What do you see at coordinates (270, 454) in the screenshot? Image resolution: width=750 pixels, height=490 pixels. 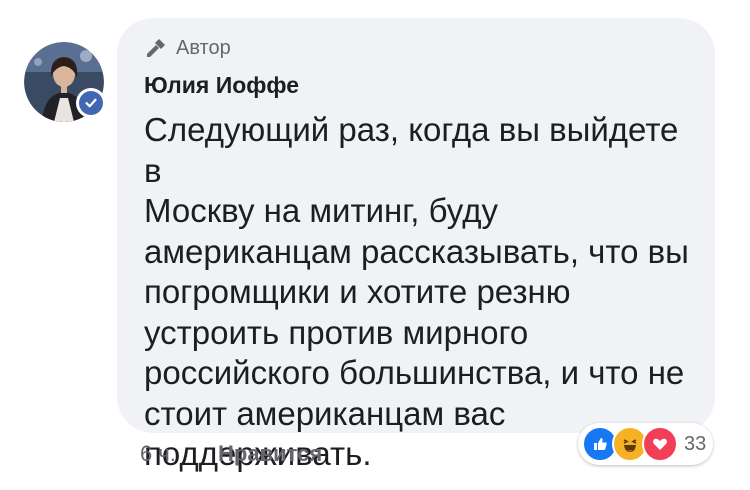 I see `like-button: Нравится` at bounding box center [270, 454].